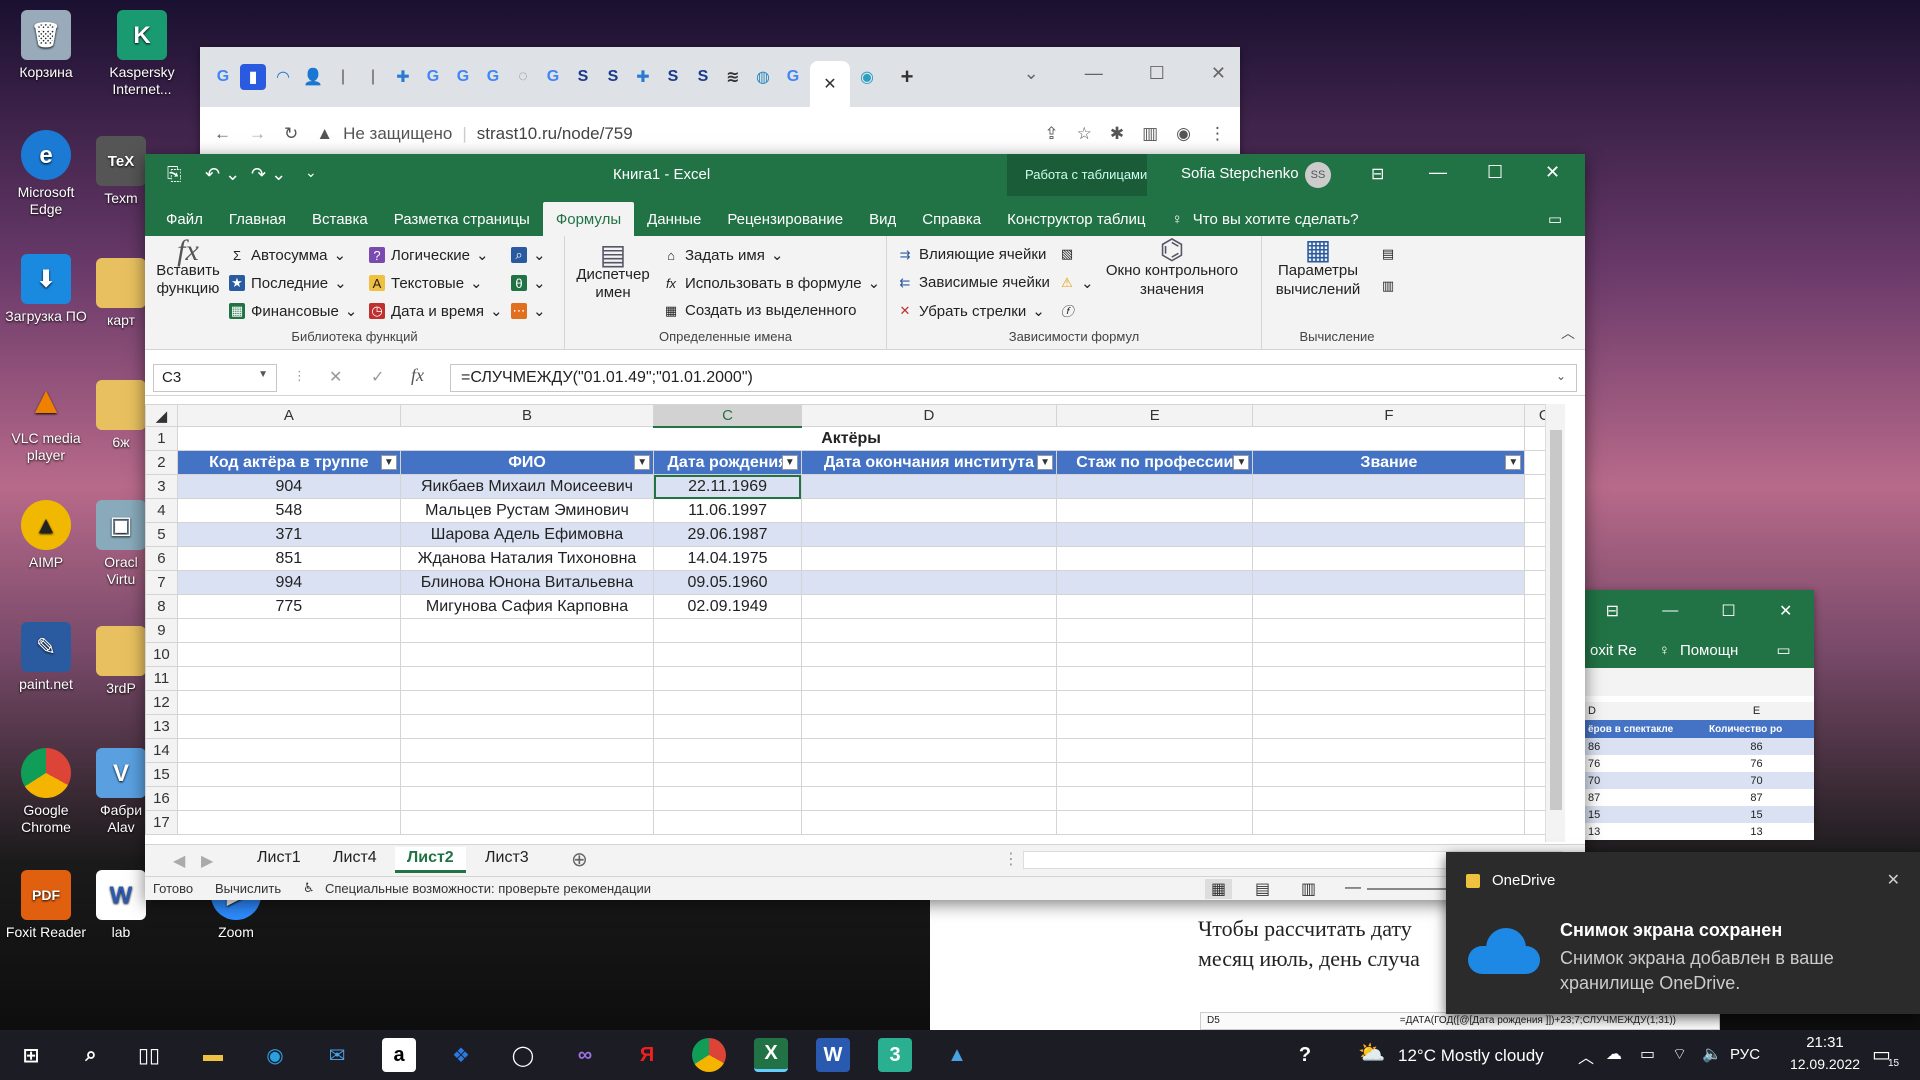 Image resolution: width=1920 pixels, height=1080 pixels. Describe the element at coordinates (1612, 611) in the screenshot. I see `ribbon-display-icon: ⊟` at that location.